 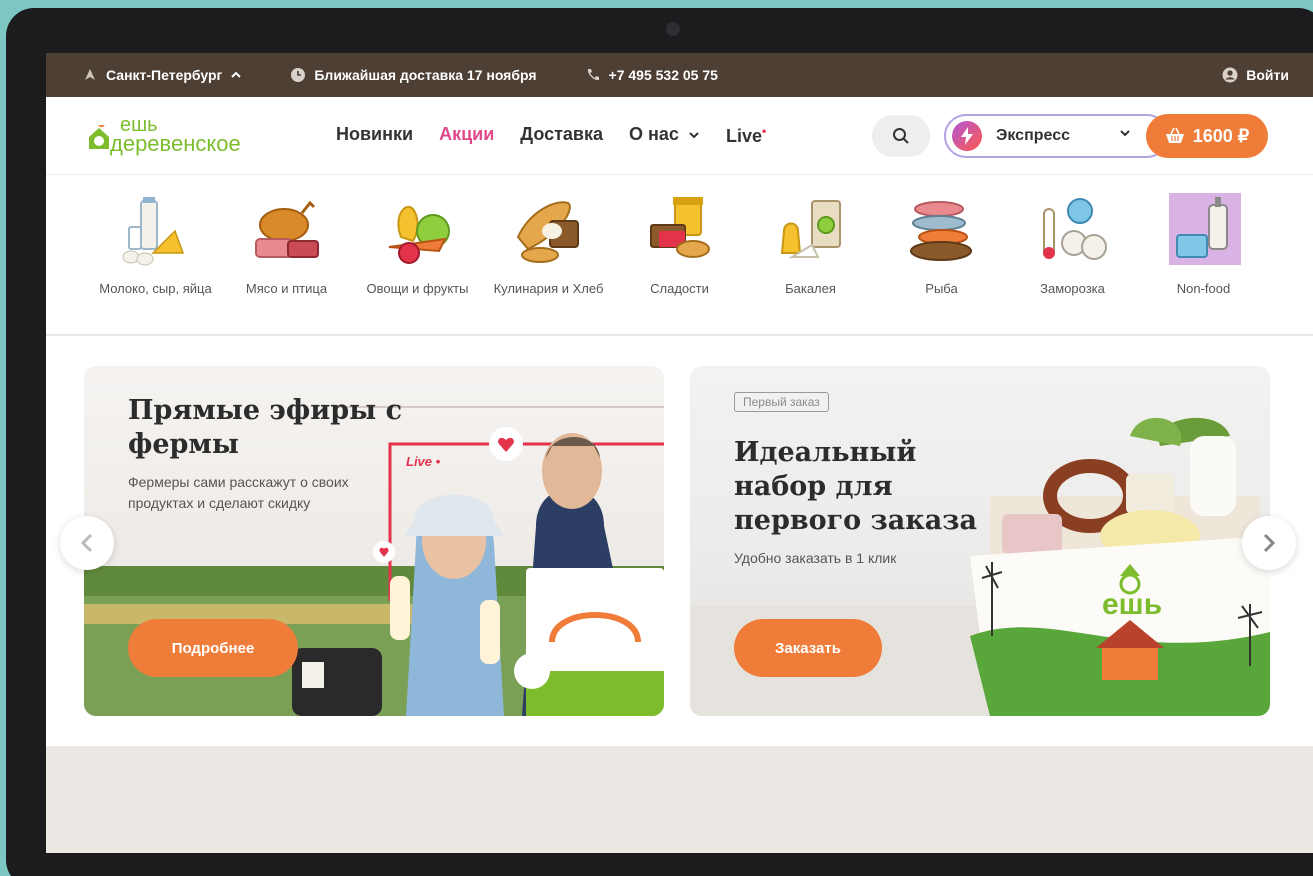 I want to click on category-label: Мясо и птица, so click(x=286, y=288).